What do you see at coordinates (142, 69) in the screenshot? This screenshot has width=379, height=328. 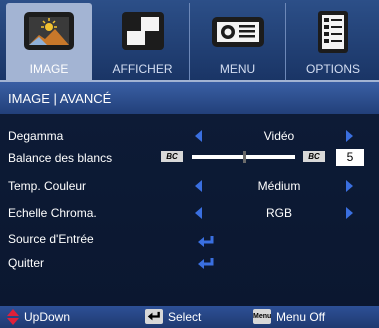 I see `tab-afficher-label: AFFICHER` at bounding box center [142, 69].